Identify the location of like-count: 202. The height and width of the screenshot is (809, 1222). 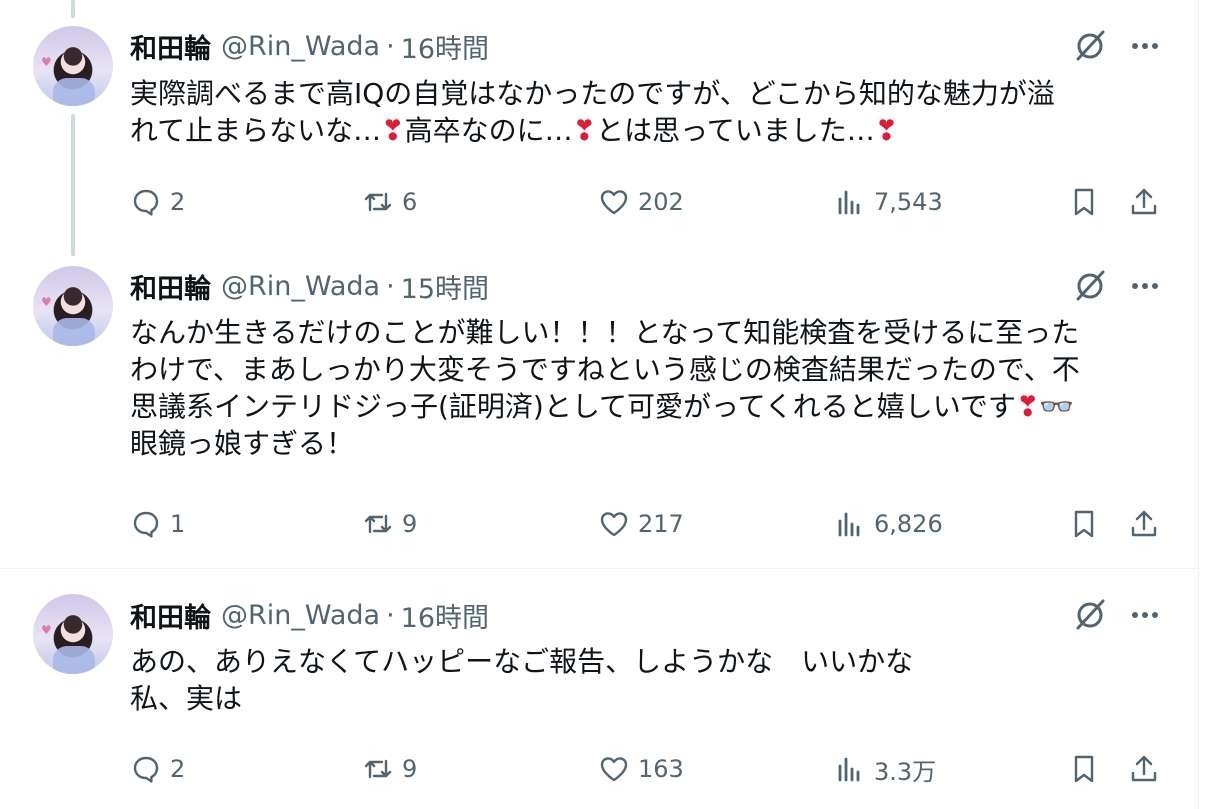
(661, 202).